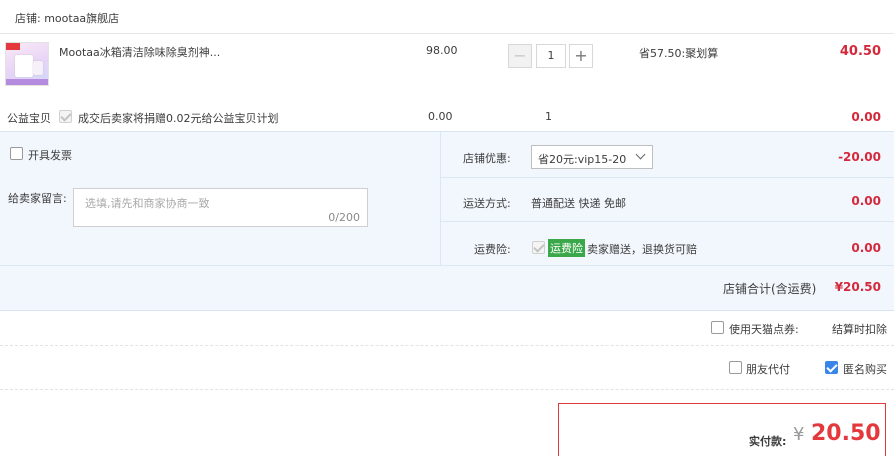  What do you see at coordinates (24, 66) in the screenshot?
I see `thumb-product` at bounding box center [24, 66].